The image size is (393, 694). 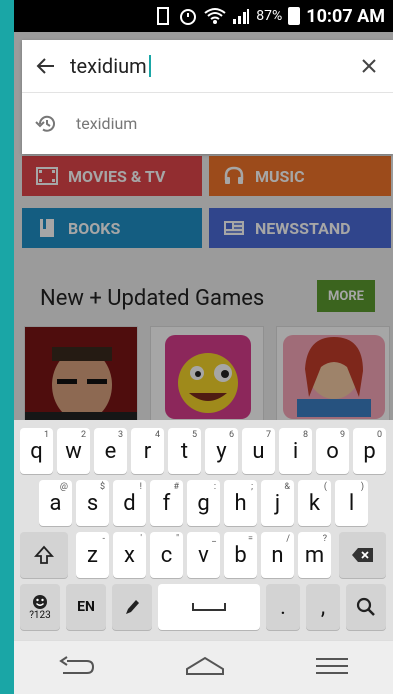 I want to click on clock: 10:07 AM, so click(x=345, y=16).